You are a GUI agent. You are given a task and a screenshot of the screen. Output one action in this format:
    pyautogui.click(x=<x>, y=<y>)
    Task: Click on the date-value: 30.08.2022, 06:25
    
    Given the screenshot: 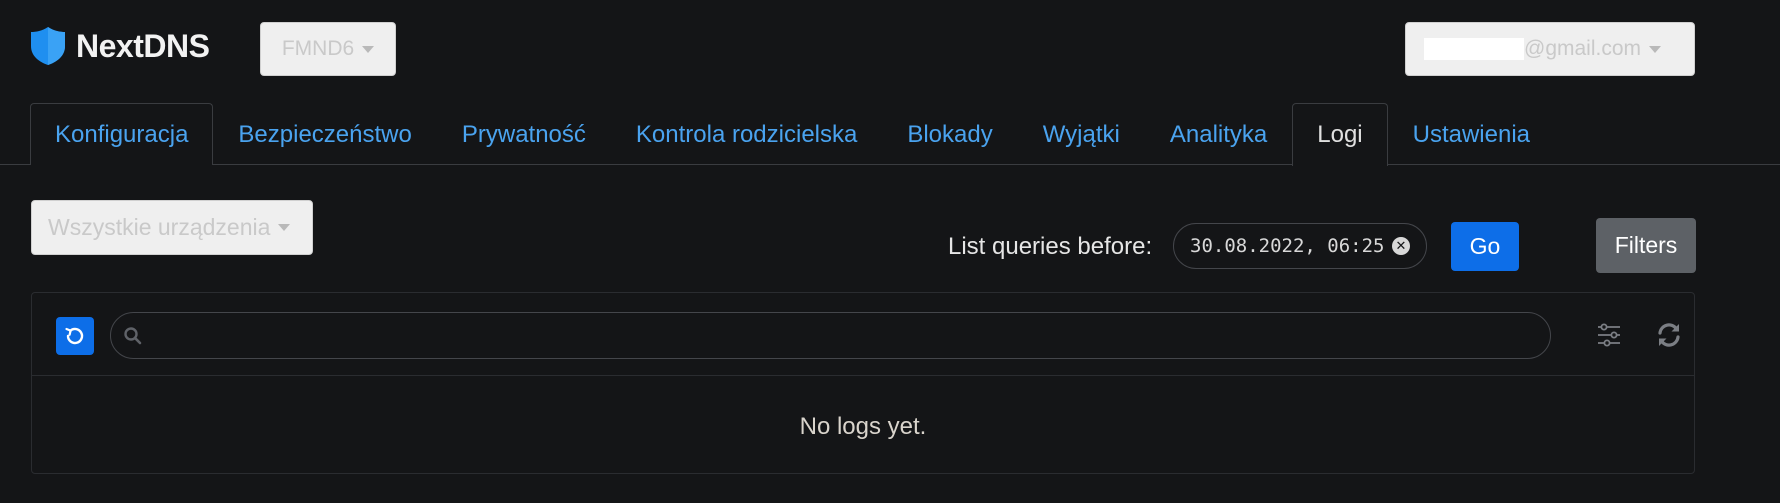 What is the action you would take?
    pyautogui.click(x=1287, y=246)
    